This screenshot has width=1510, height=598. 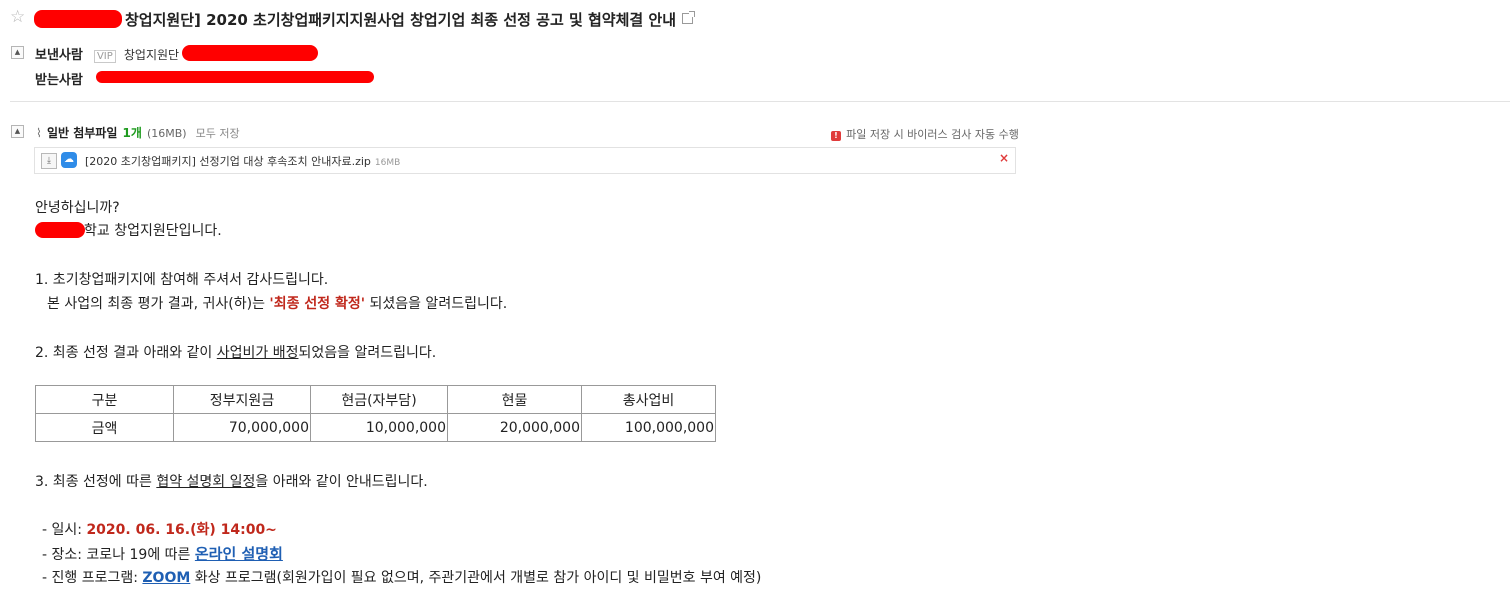 What do you see at coordinates (242, 399) in the screenshot?
I see `budget-header-gov-subsidy: 정부지원금` at bounding box center [242, 399].